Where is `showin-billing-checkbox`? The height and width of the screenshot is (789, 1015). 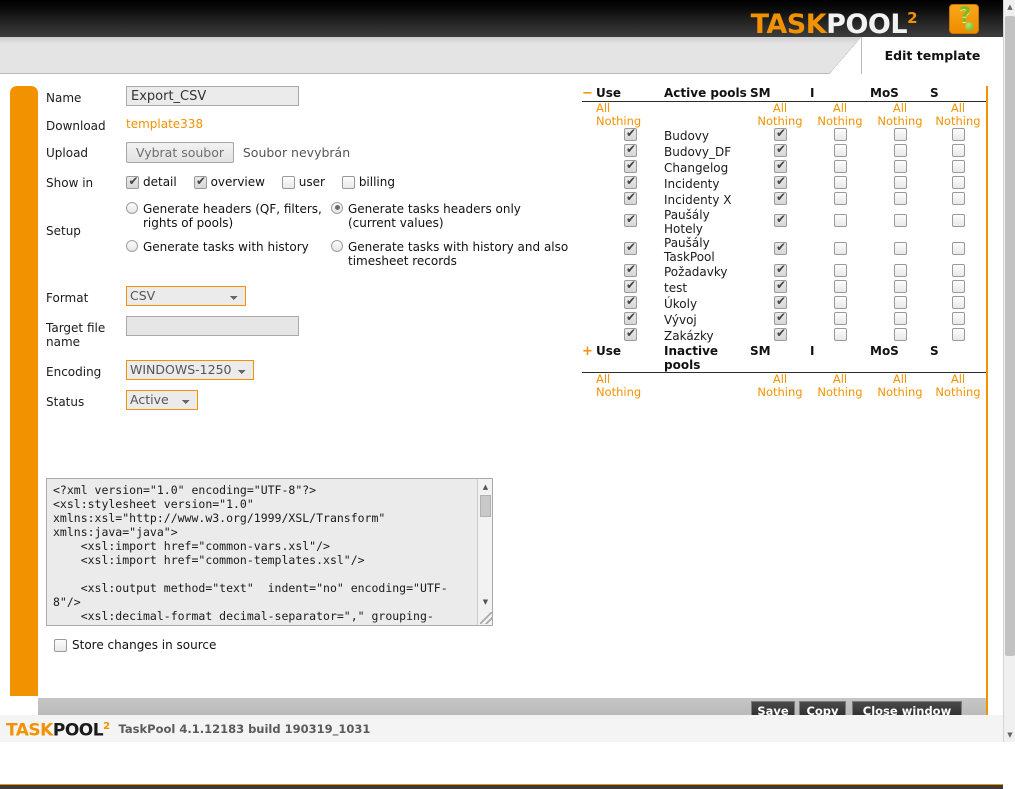
showin-billing-checkbox is located at coordinates (348, 182).